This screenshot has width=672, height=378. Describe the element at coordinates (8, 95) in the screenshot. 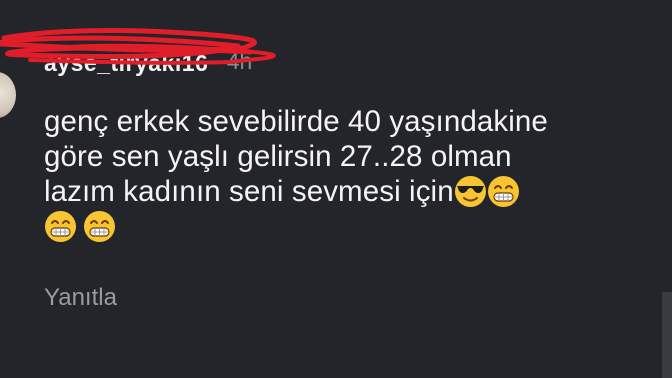

I see `avatar` at that location.